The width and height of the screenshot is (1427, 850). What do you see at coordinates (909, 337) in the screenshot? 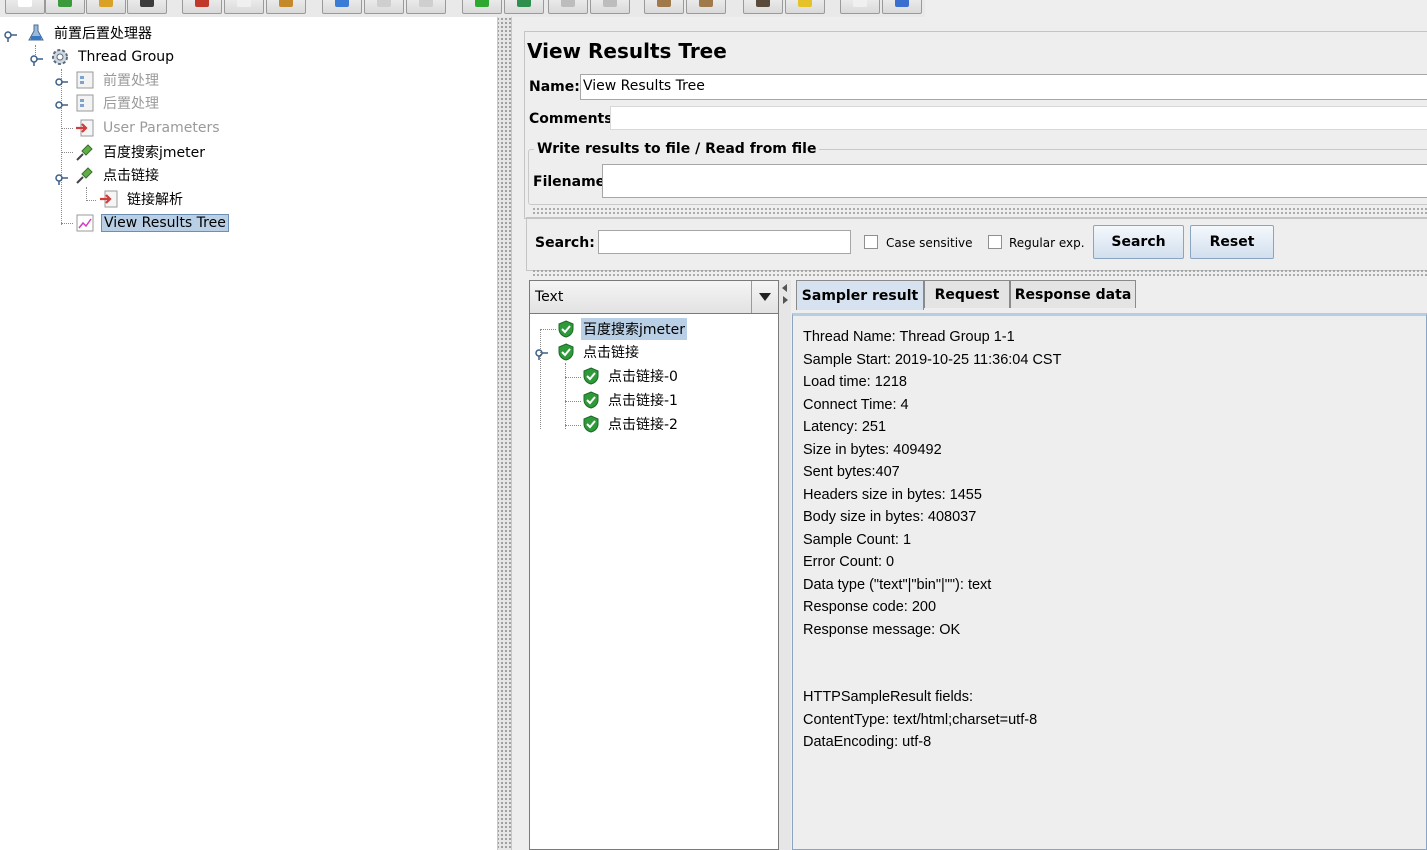
I see `sampler-result-line: Thread Name: Thread Group 1-1` at bounding box center [909, 337].